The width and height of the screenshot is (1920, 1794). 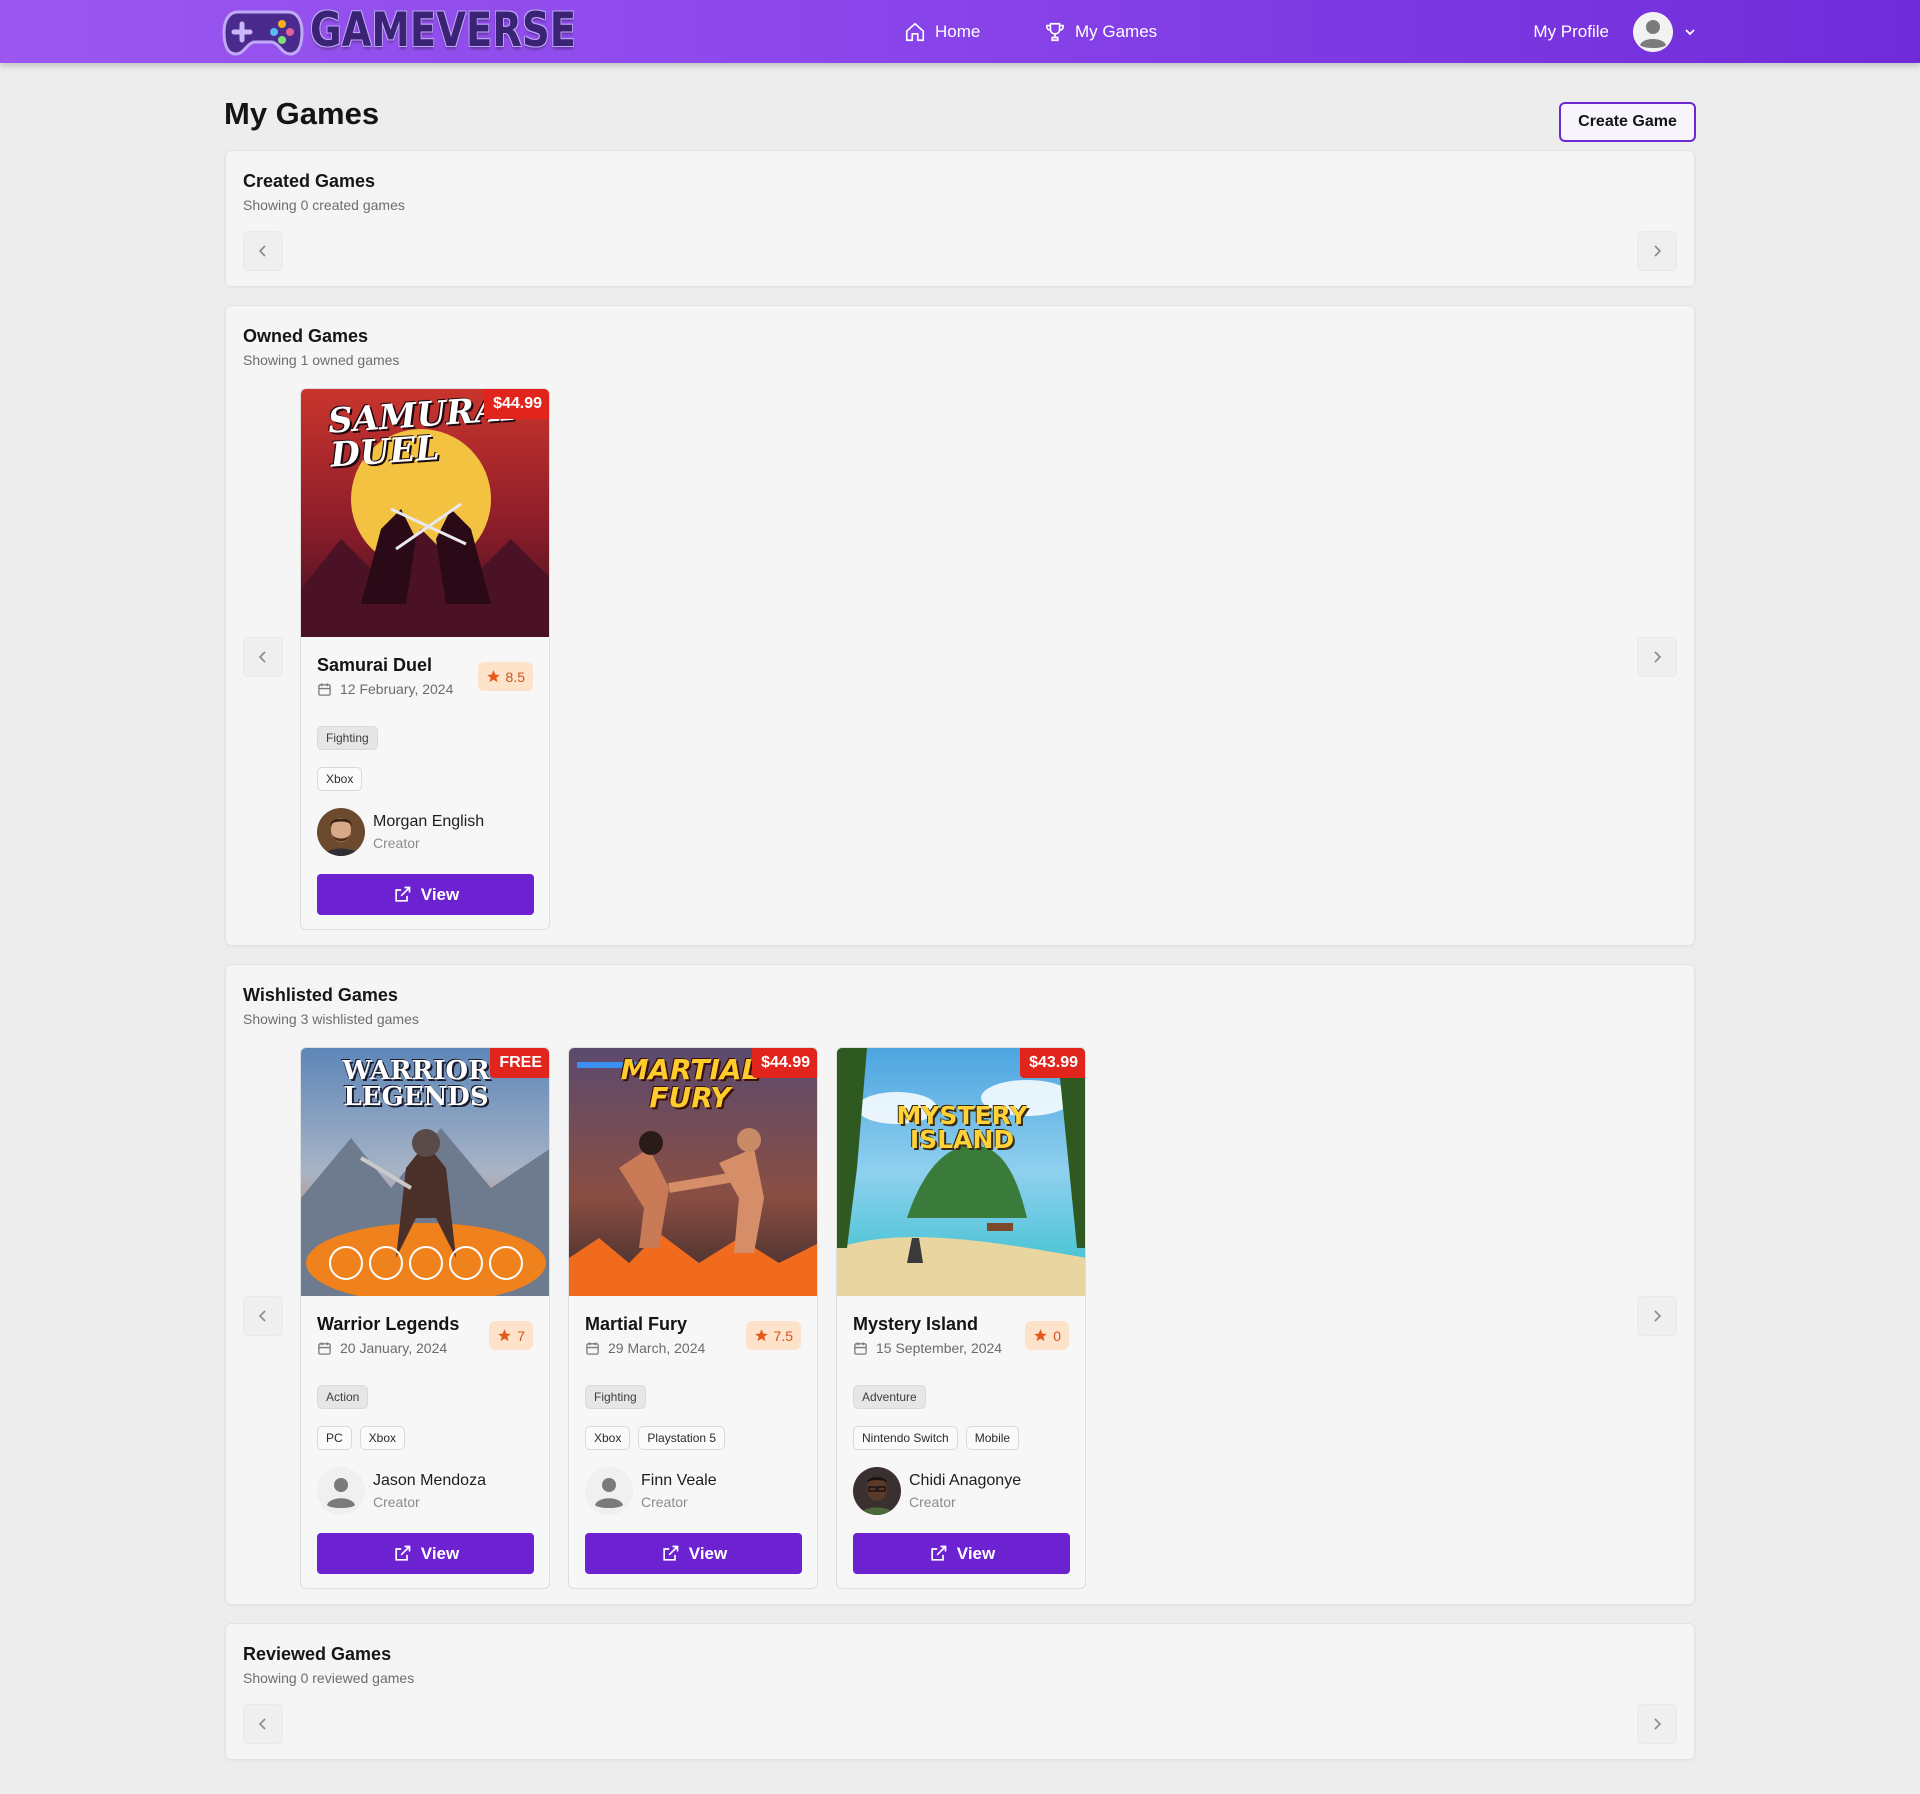 What do you see at coordinates (1116, 31) in the screenshot?
I see `nav-my-games-label: My Games` at bounding box center [1116, 31].